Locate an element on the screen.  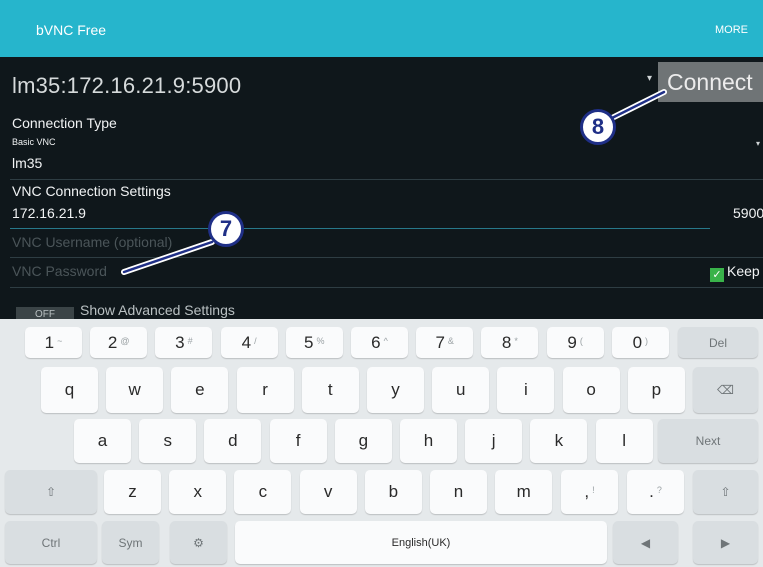
more-button: MORE is located at coordinates (731, 30).